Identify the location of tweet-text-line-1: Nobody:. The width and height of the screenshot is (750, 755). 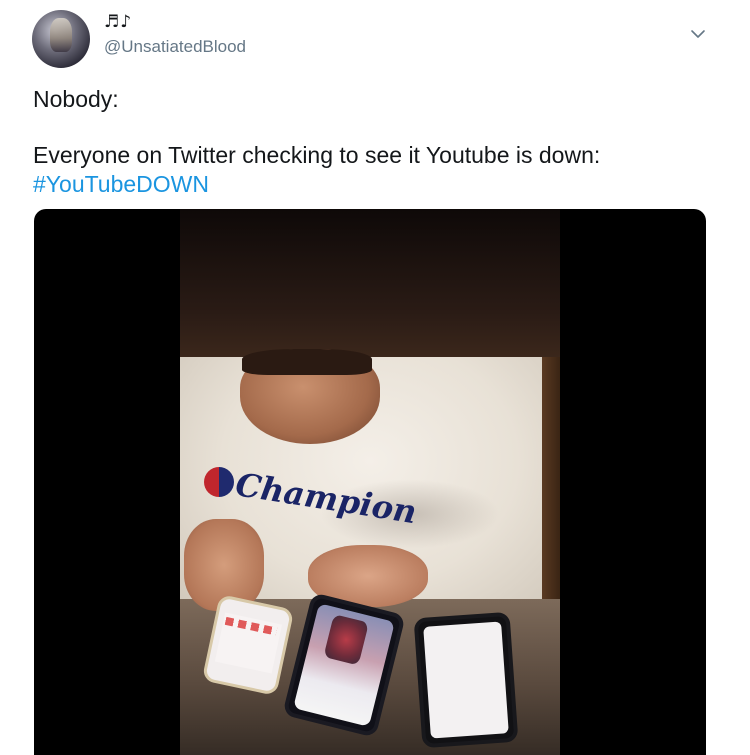
(76, 99).